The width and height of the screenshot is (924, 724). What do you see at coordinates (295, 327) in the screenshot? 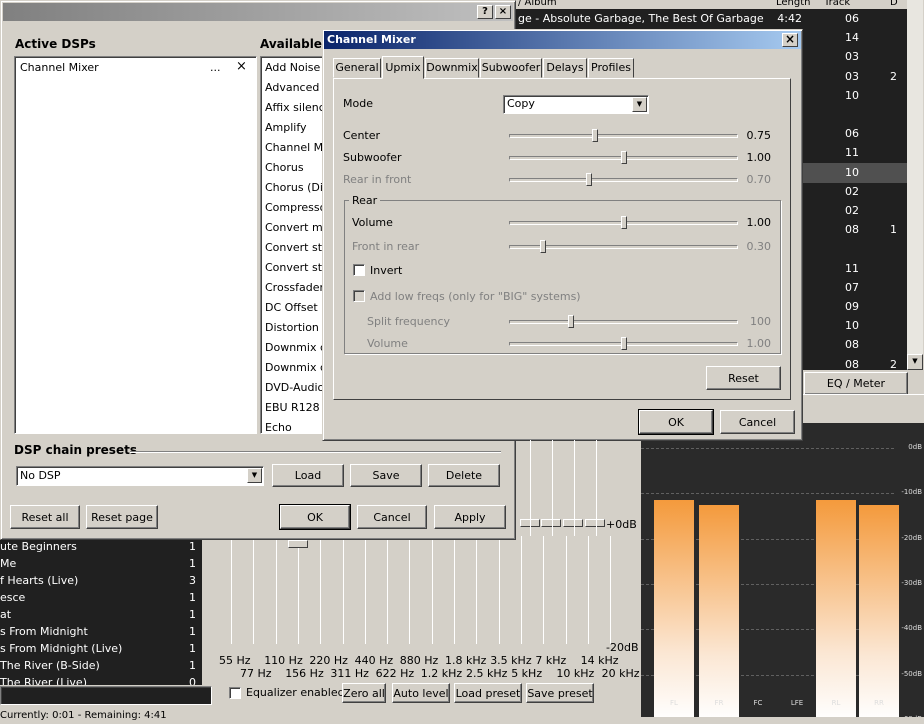
I see `available-dsp-item: Distortion (DirectX)` at bounding box center [295, 327].